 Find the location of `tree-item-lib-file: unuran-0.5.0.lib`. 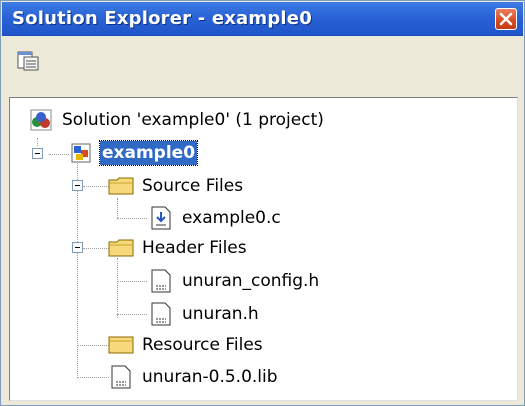

tree-item-lib-file: unuran-0.5.0.lib is located at coordinates (194, 377).